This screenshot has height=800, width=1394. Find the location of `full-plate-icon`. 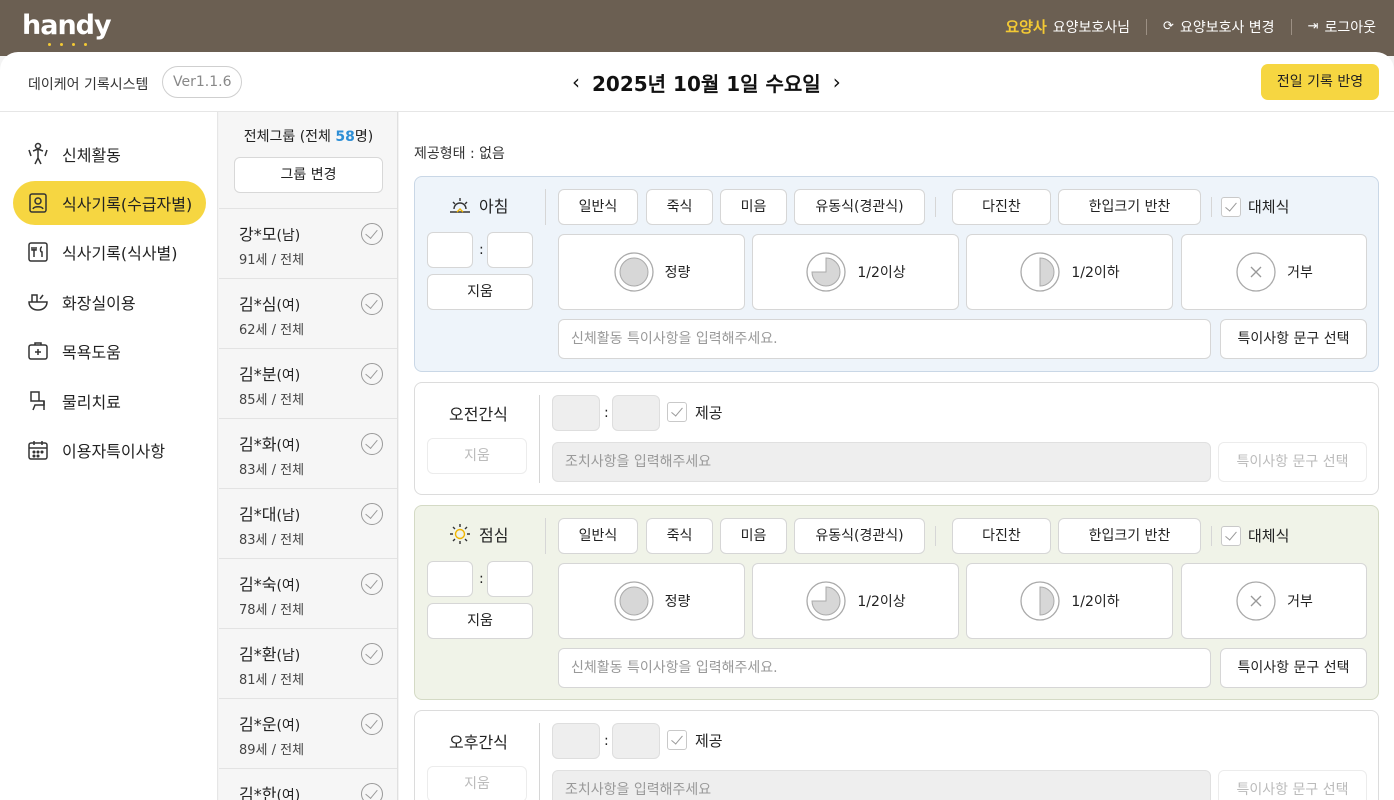

full-plate-icon is located at coordinates (633, 601).